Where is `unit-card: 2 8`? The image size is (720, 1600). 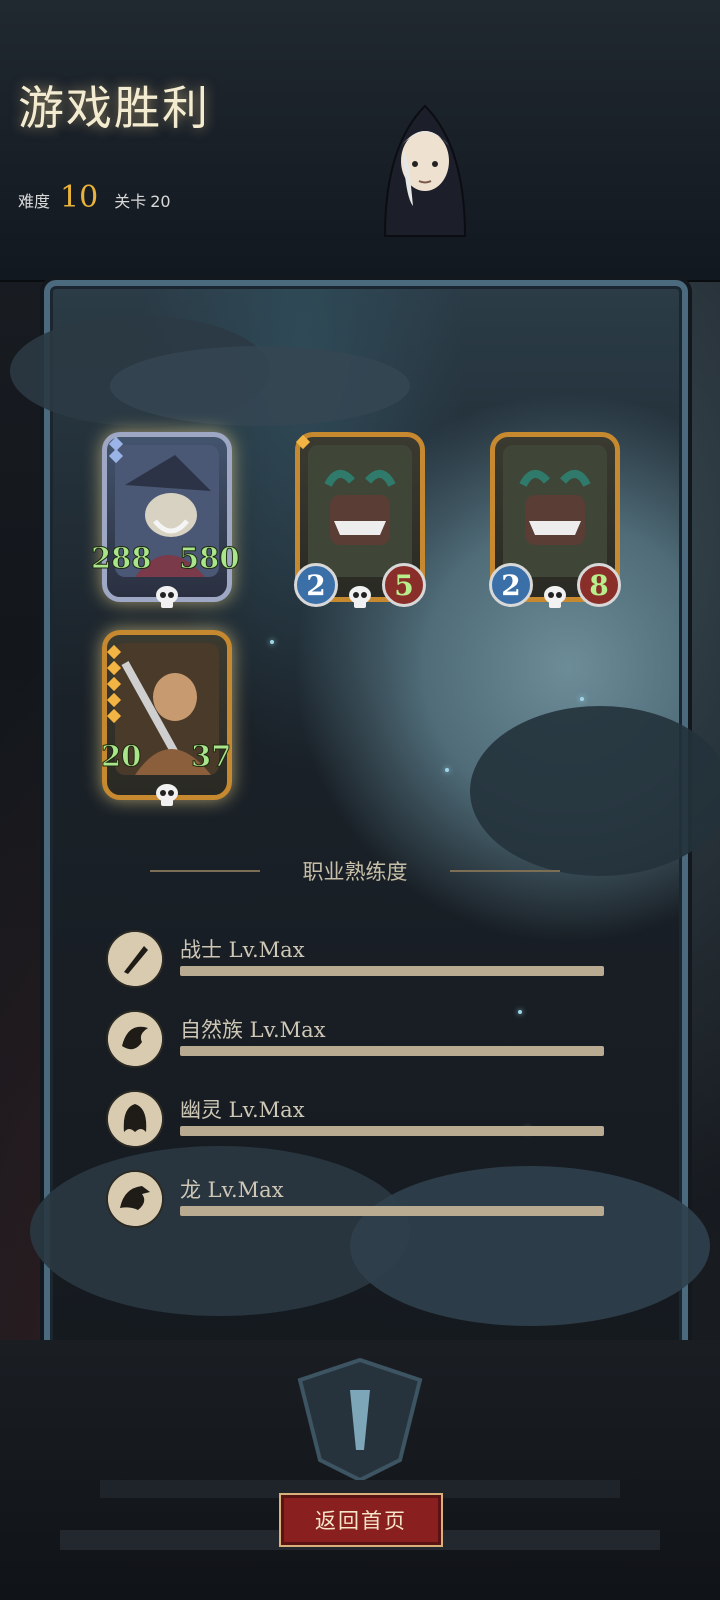 unit-card: 2 8 is located at coordinates (555, 520).